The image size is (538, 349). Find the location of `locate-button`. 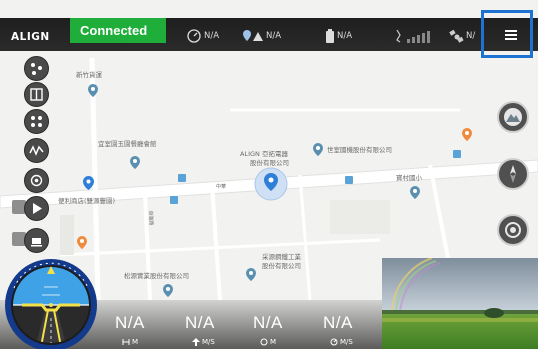

locate-button is located at coordinates (513, 230).